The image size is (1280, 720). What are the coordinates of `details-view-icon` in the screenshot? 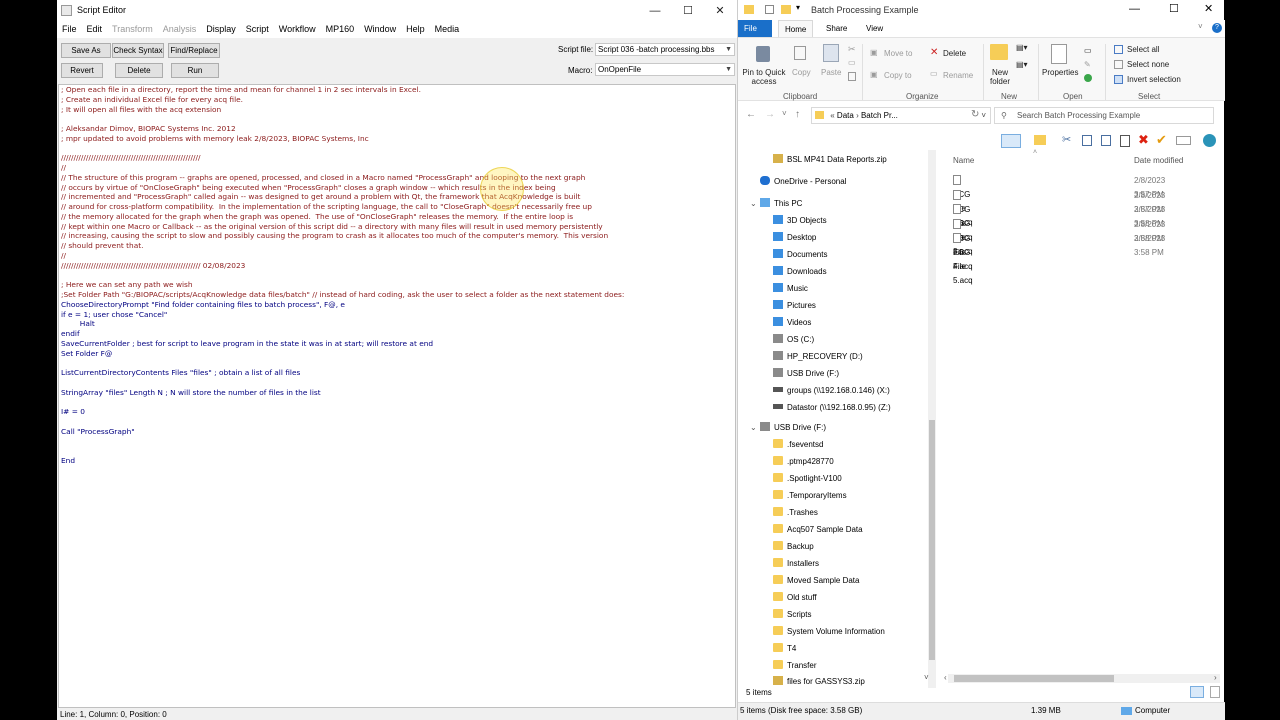 It's located at (1197, 692).